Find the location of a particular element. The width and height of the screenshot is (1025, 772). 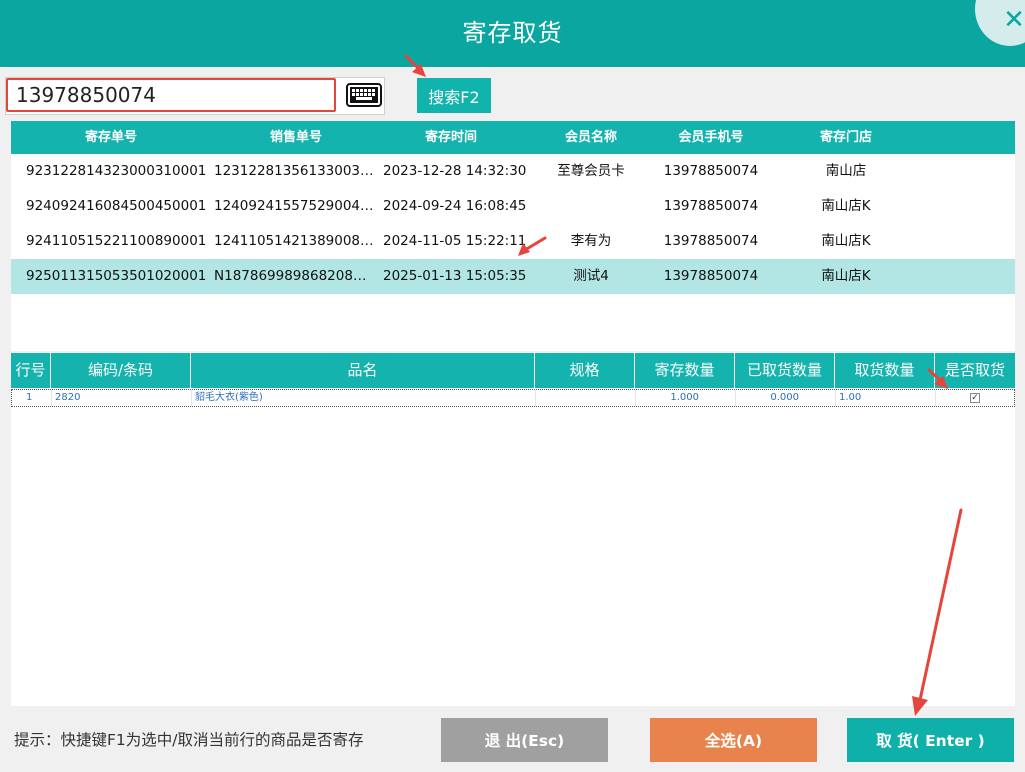

deposit-no: 923122814323000310001 is located at coordinates (116, 171).